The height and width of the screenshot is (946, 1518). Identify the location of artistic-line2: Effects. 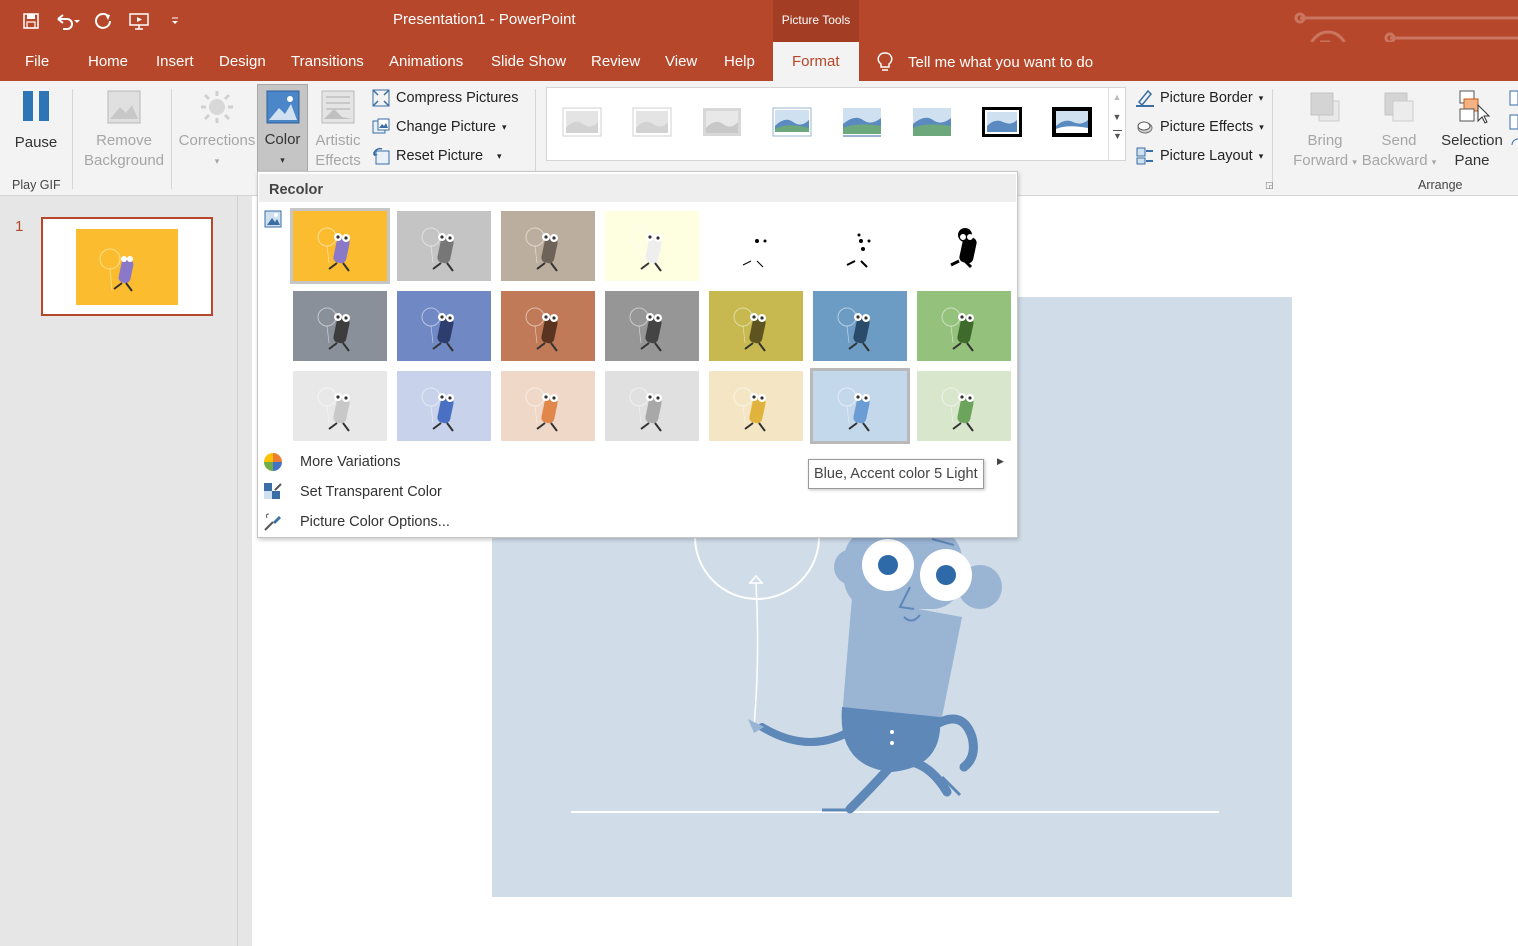
(338, 160).